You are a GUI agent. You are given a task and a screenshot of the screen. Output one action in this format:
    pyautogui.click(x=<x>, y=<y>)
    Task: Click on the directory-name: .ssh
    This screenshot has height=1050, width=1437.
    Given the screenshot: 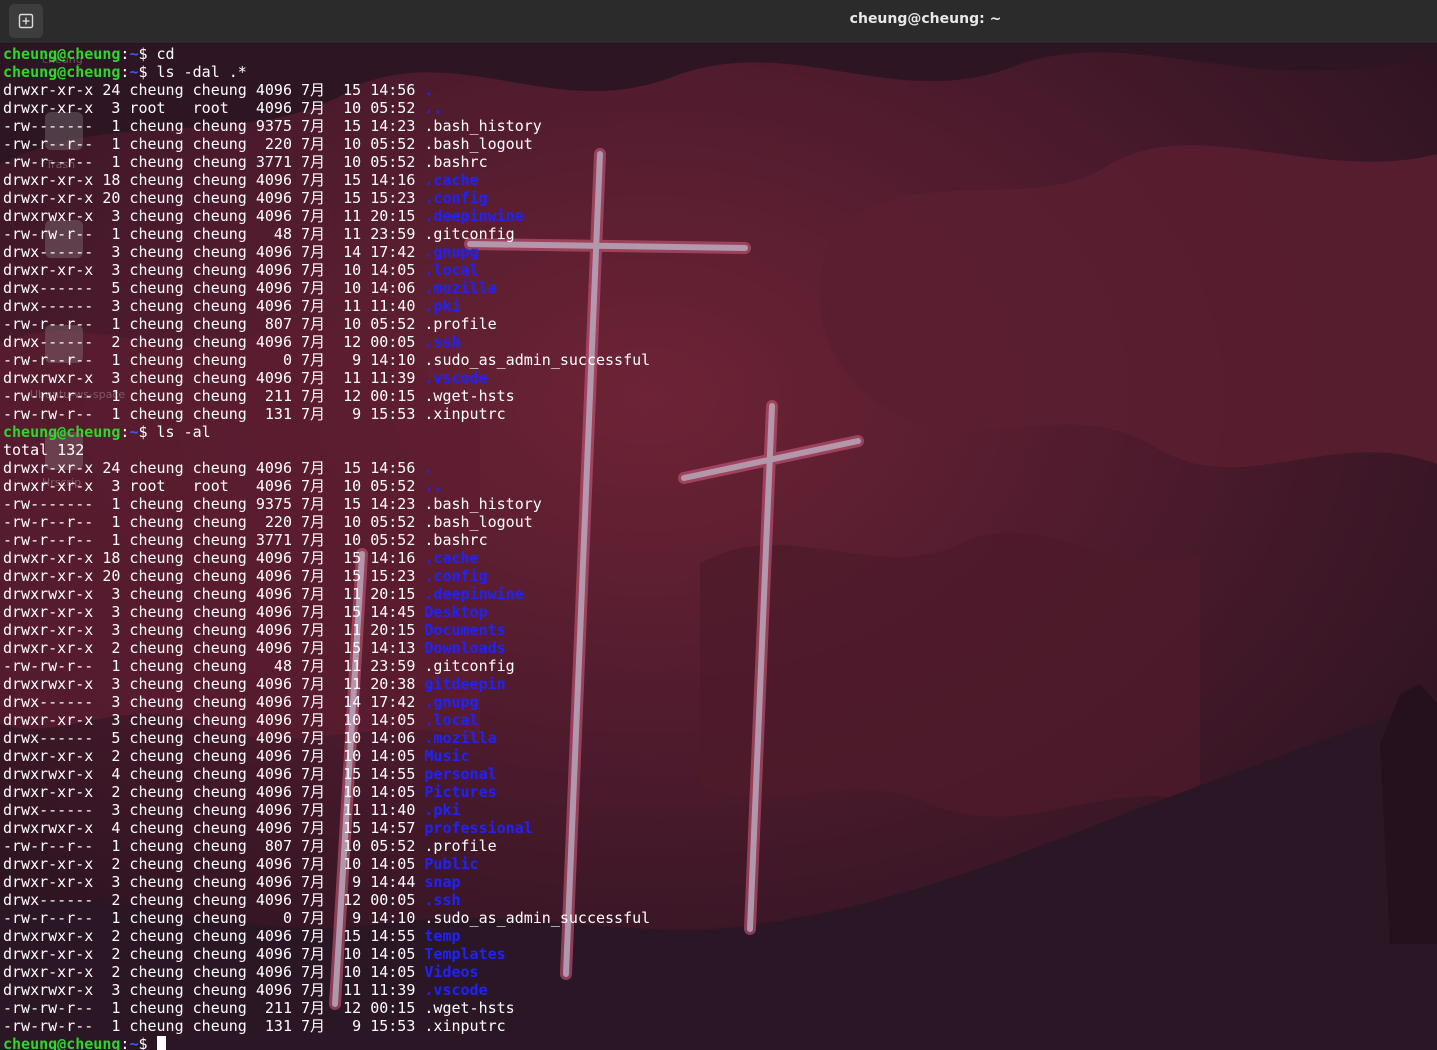 What is the action you would take?
    pyautogui.click(x=442, y=900)
    